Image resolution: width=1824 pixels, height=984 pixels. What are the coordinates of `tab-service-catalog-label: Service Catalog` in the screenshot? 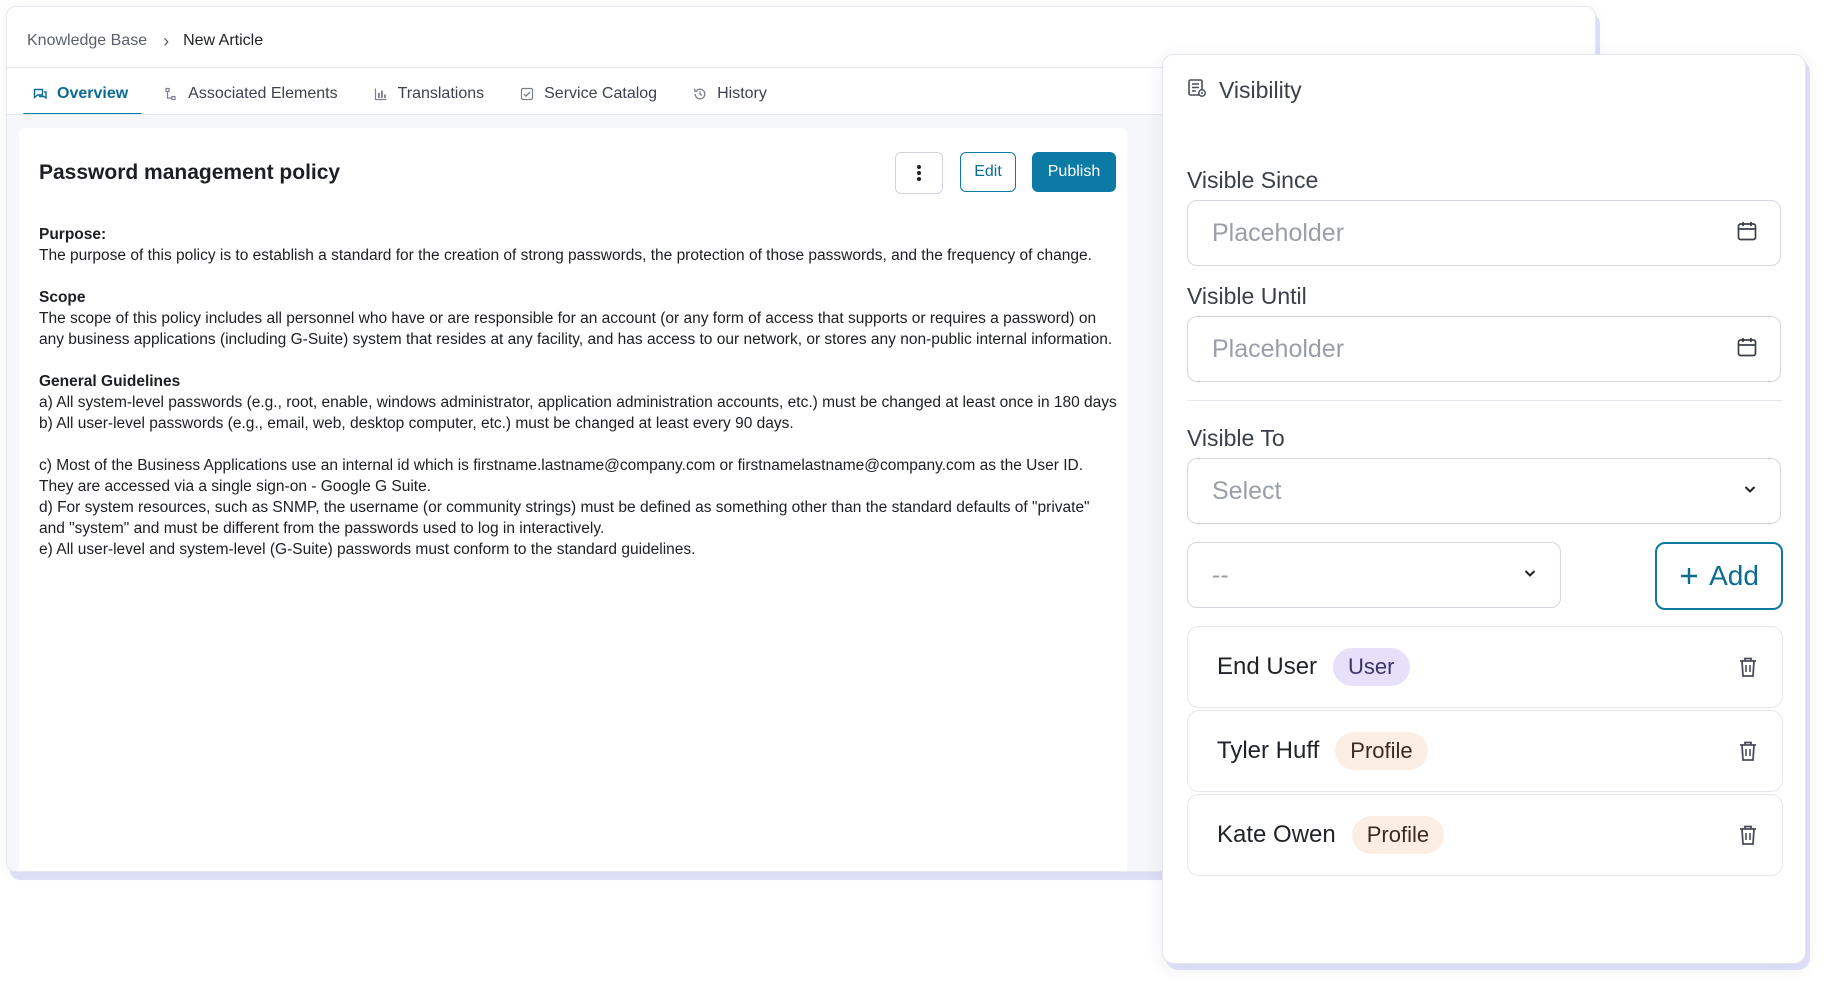 It's located at (601, 93).